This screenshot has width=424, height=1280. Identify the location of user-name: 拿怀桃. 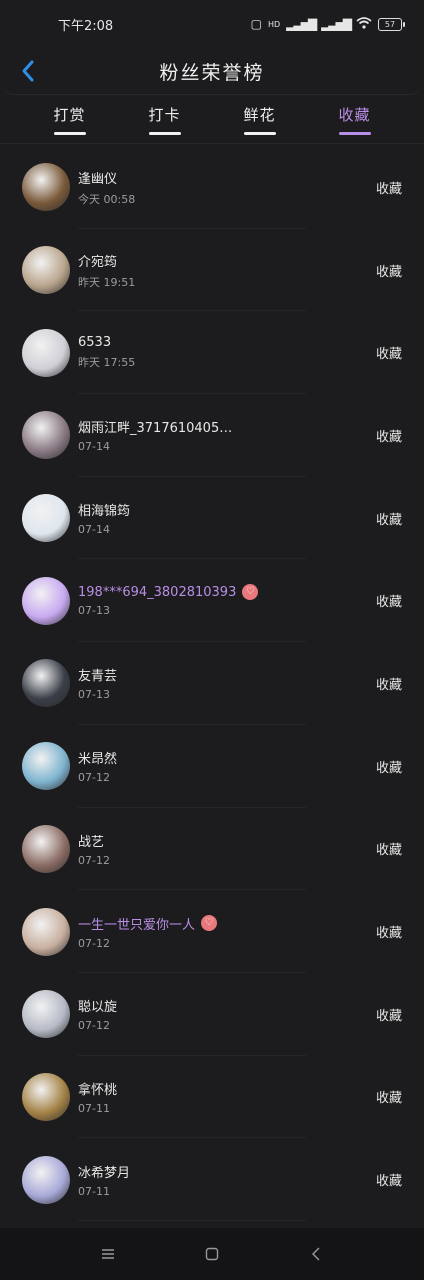
(98, 1090).